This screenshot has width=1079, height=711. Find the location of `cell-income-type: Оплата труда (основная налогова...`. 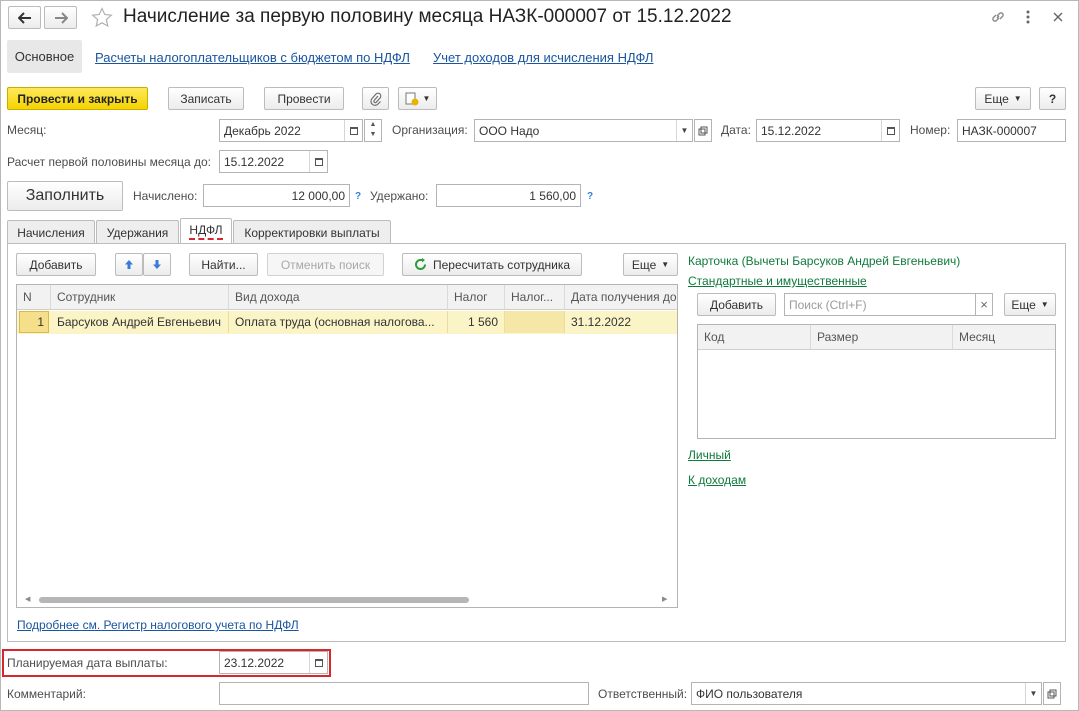

cell-income-type: Оплата труда (основная налогова... is located at coordinates (338, 322).